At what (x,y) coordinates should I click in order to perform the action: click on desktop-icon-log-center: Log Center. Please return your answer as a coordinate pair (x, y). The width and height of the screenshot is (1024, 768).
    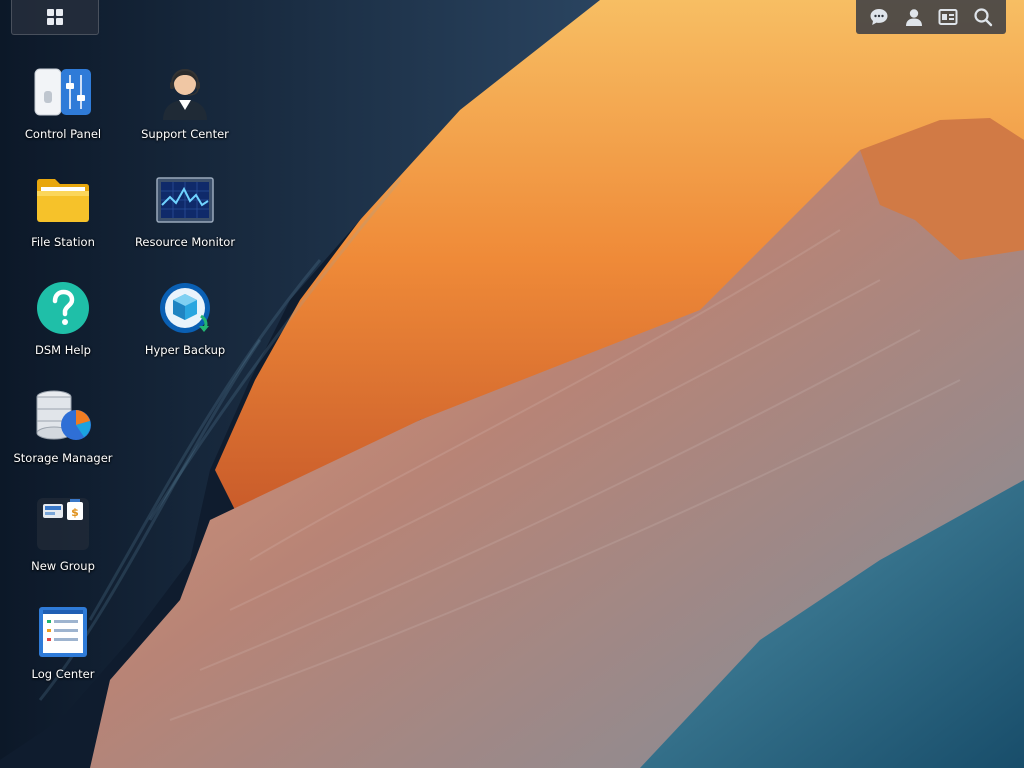
    Looking at the image, I should click on (63, 642).